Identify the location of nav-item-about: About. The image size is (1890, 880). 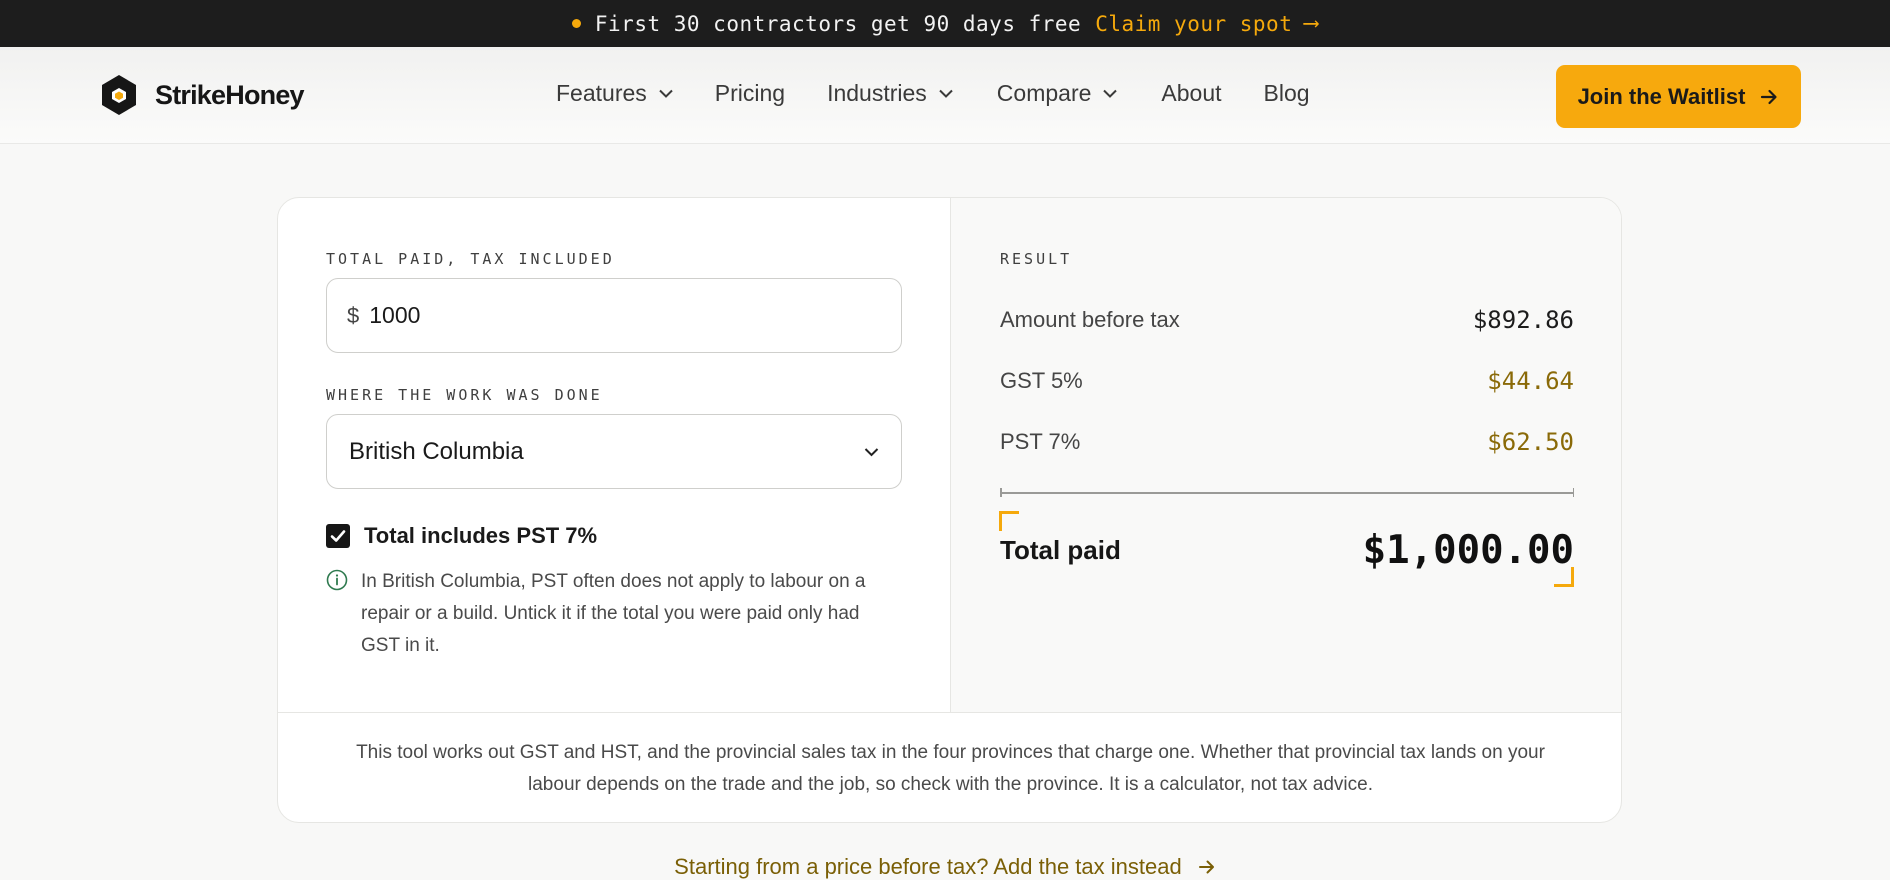
(1191, 93).